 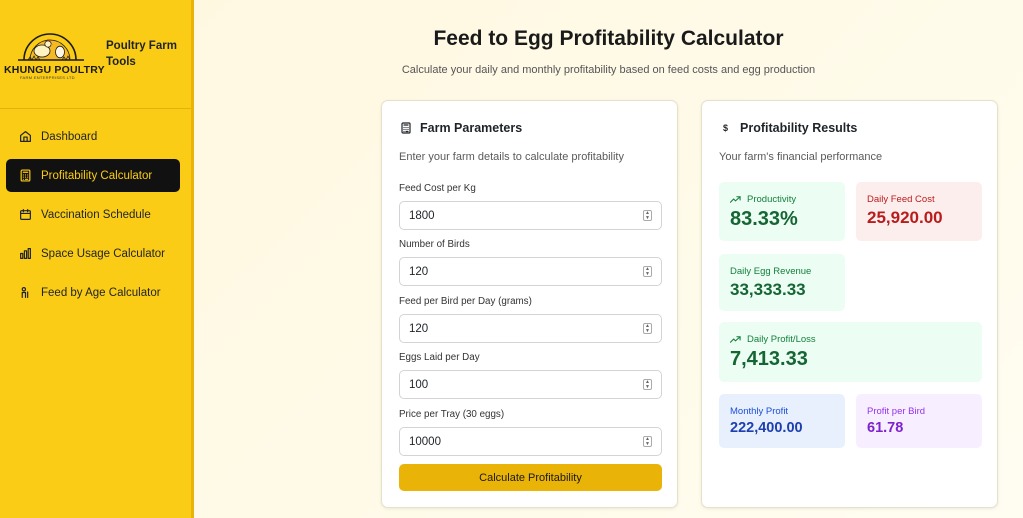 What do you see at coordinates (608, 38) in the screenshot?
I see `page-title: Feed to Egg Profitability Calculator` at bounding box center [608, 38].